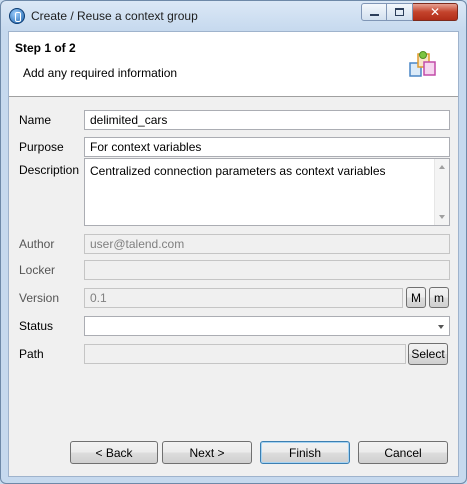 This screenshot has height=484, width=467. Describe the element at coordinates (267, 270) in the screenshot. I see `locker-input` at that location.